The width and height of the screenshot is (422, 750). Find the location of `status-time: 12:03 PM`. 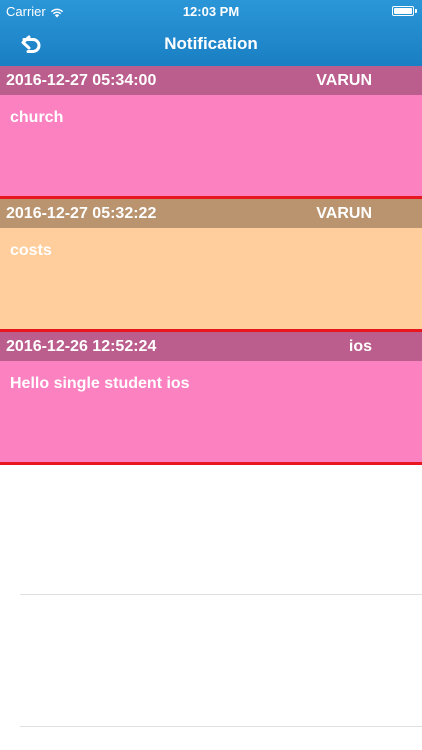

status-time: 12:03 PM is located at coordinates (211, 11).